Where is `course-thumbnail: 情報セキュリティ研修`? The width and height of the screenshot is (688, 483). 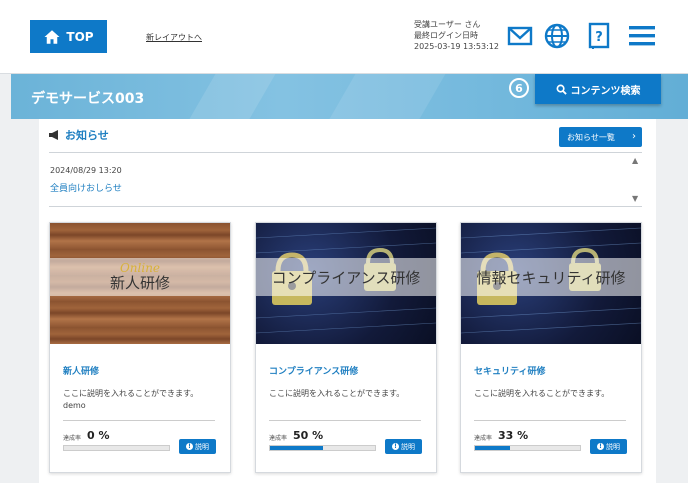
course-thumbnail: 情報セキュリティ研修 is located at coordinates (551, 283).